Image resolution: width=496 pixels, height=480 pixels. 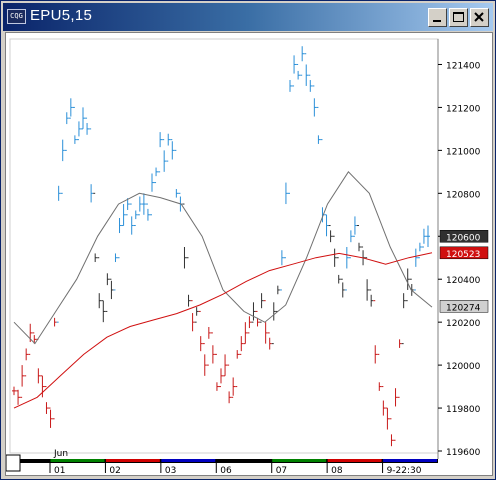 I want to click on x-tick-label: 07, so click(x=281, y=470).